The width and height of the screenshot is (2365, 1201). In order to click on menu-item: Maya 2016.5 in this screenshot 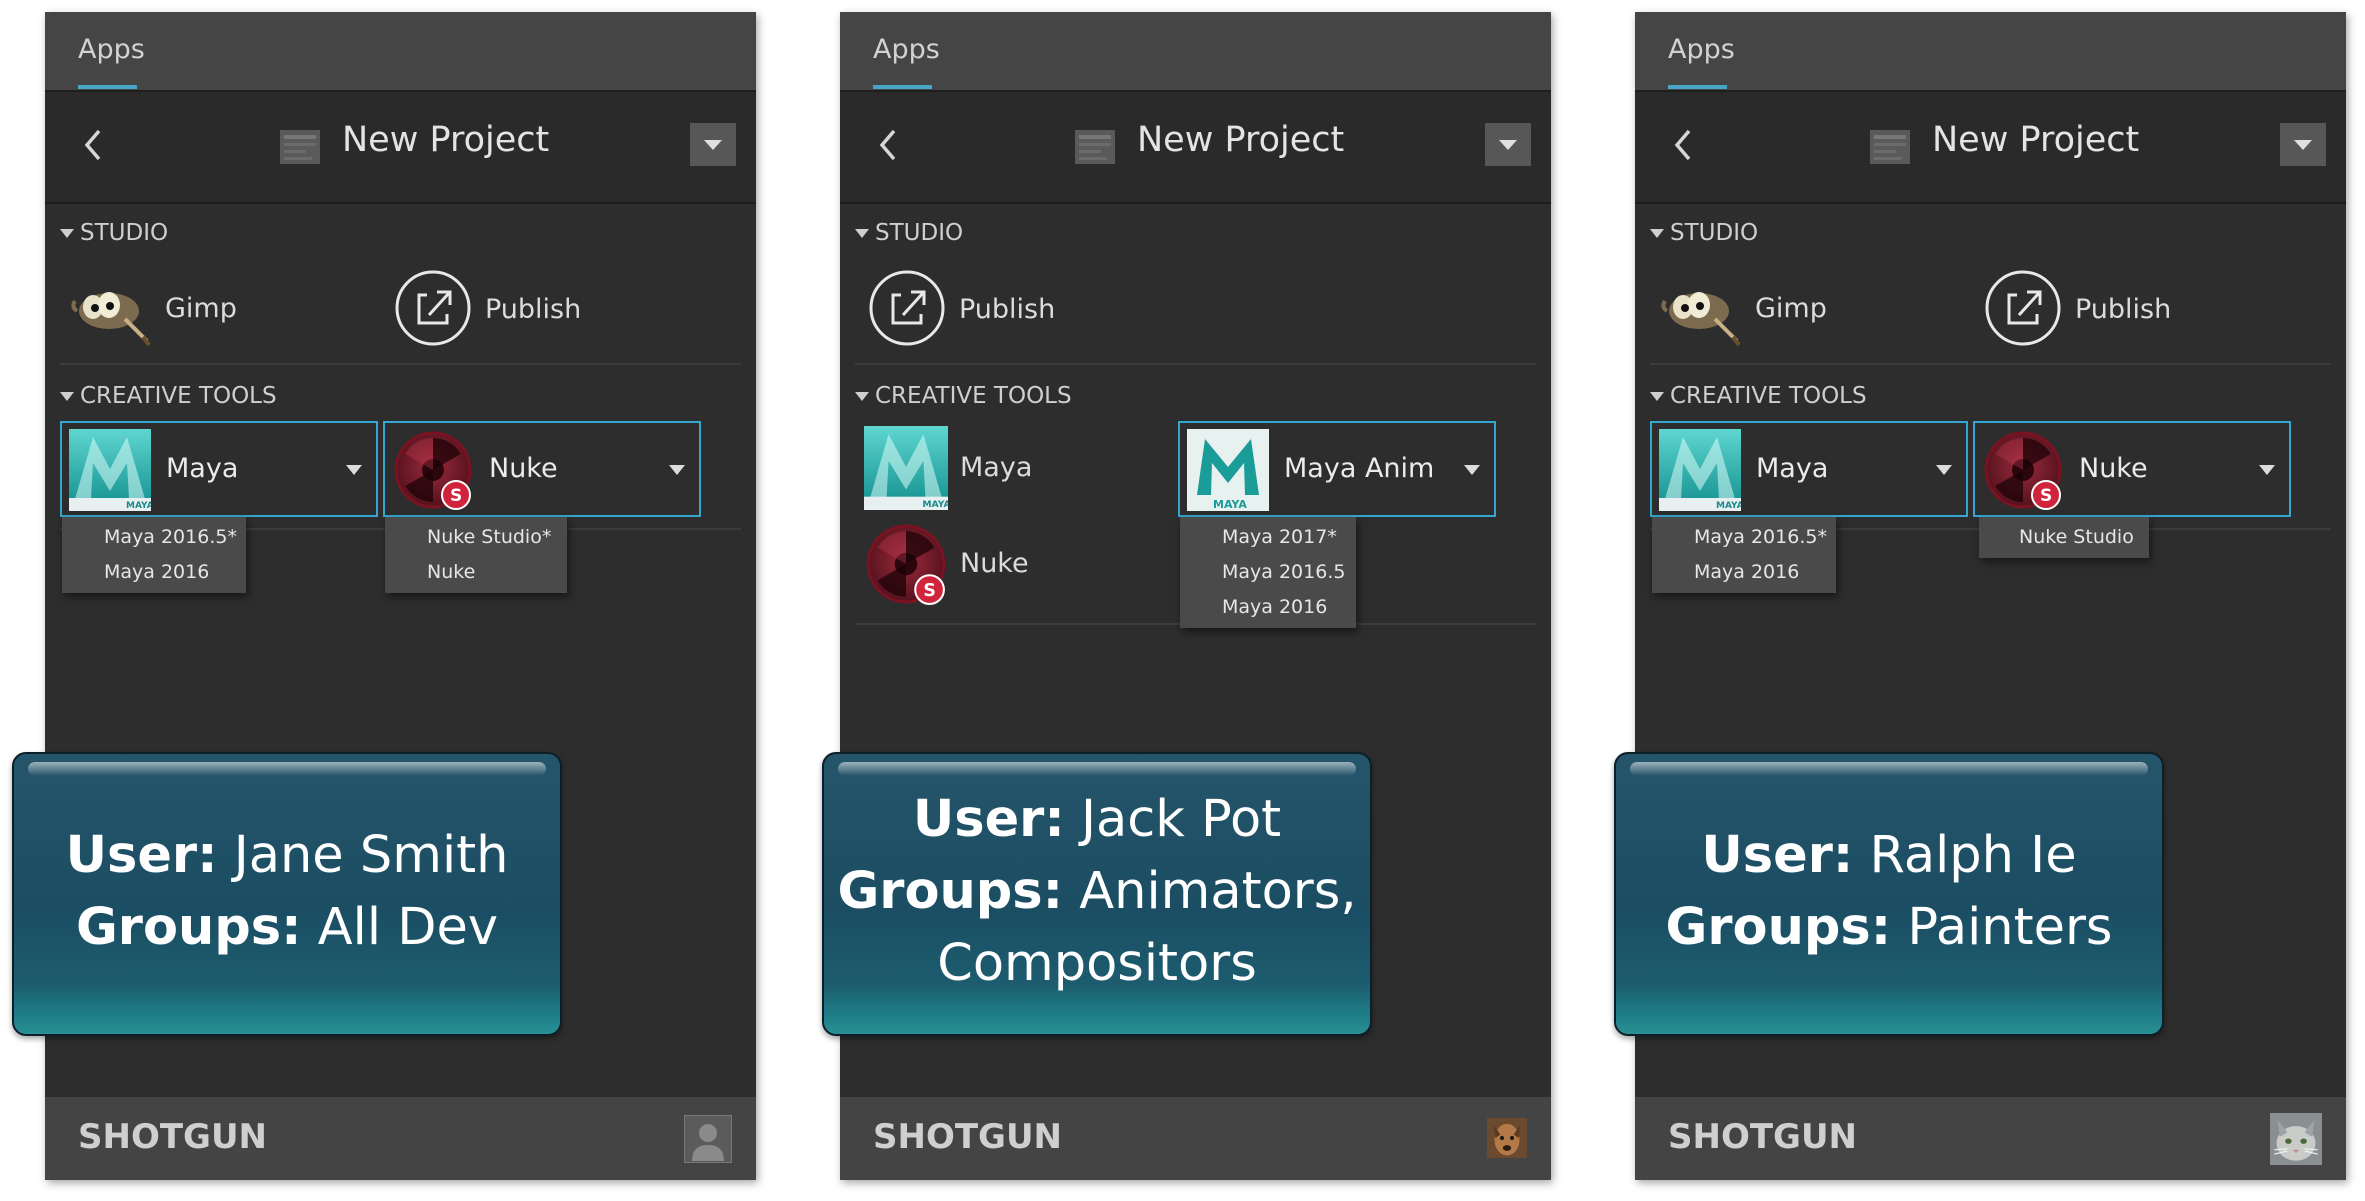, I will do `click(1268, 572)`.